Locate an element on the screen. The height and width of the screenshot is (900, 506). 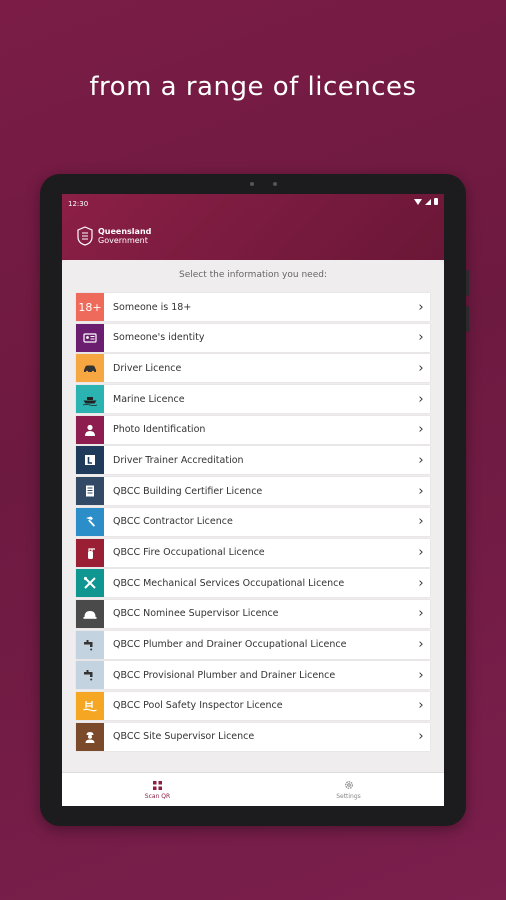
nav-settings-label: Settings is located at coordinates (348, 796).